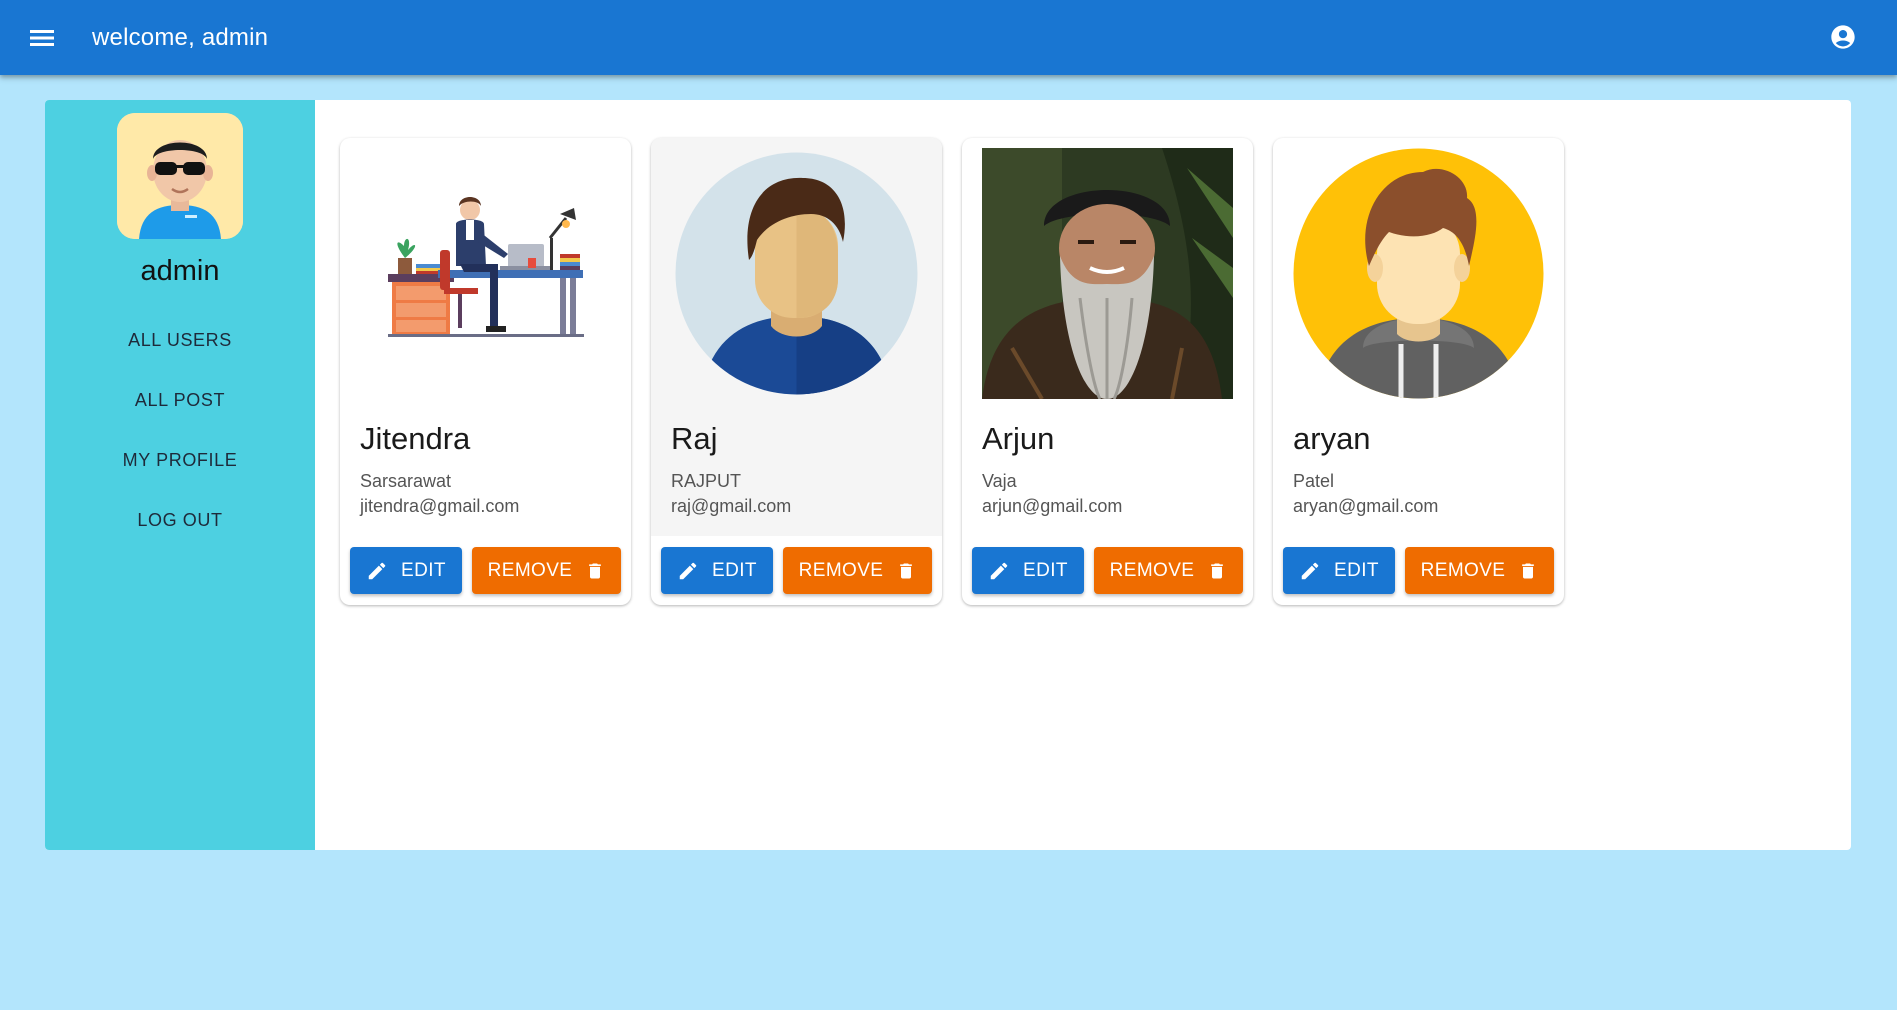 This screenshot has height=1010, width=1897. I want to click on page-title: welcome, admin, so click(180, 37).